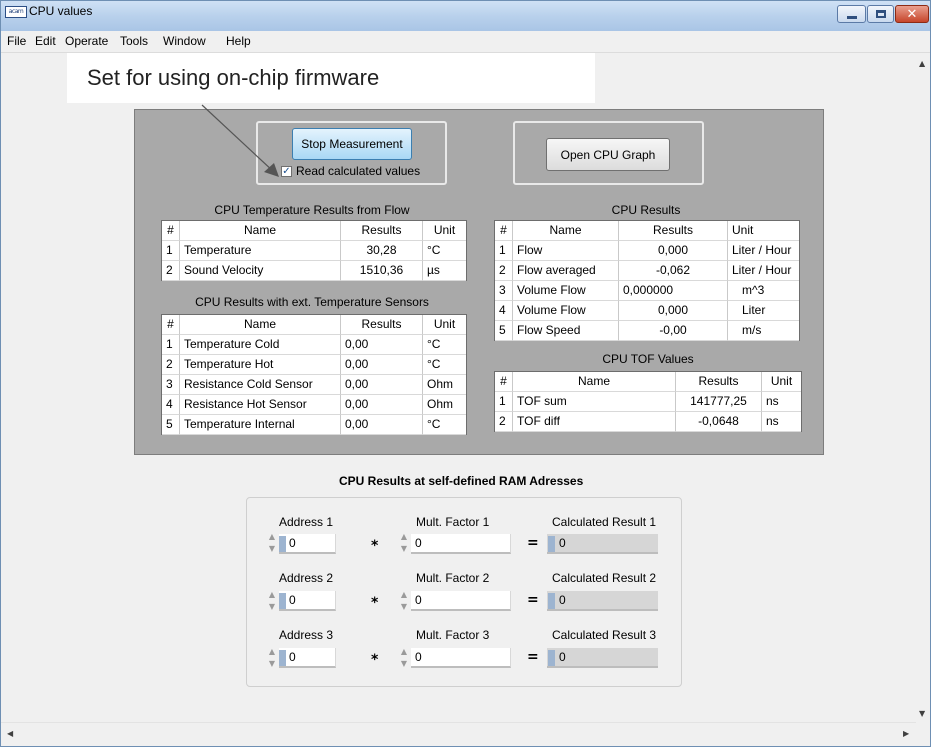 The height and width of the screenshot is (747, 931). What do you see at coordinates (719, 422) in the screenshot?
I see `row-result: -0,0648` at bounding box center [719, 422].